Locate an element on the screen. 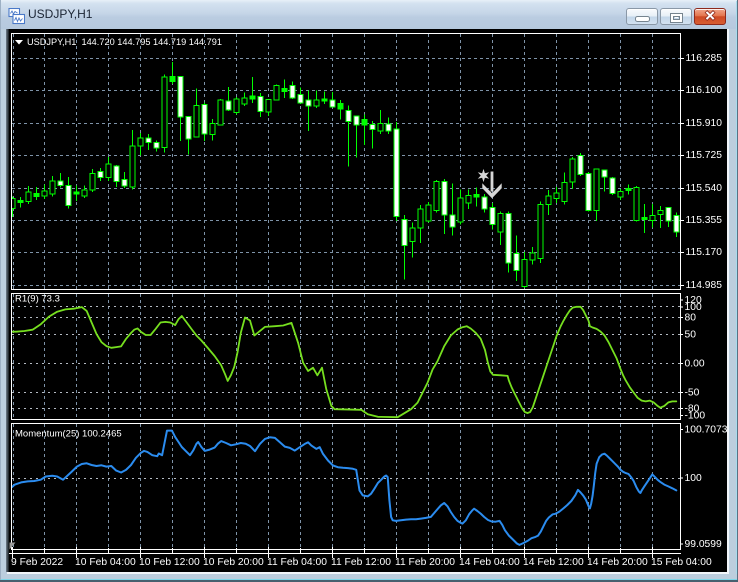 The width and height of the screenshot is (738, 582). svg-text: 10 Feb 20:00 is located at coordinates (233, 562).